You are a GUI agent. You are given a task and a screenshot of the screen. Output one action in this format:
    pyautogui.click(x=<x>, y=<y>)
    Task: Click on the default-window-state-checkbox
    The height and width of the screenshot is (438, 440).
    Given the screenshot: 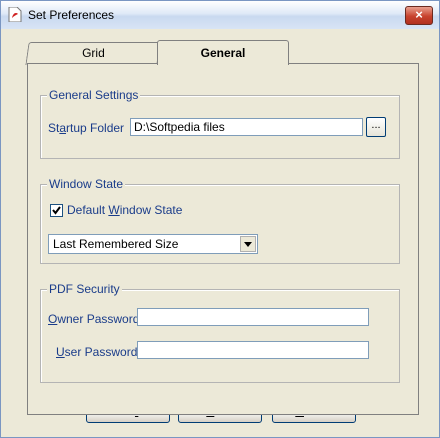 What is the action you would take?
    pyautogui.click(x=56, y=210)
    